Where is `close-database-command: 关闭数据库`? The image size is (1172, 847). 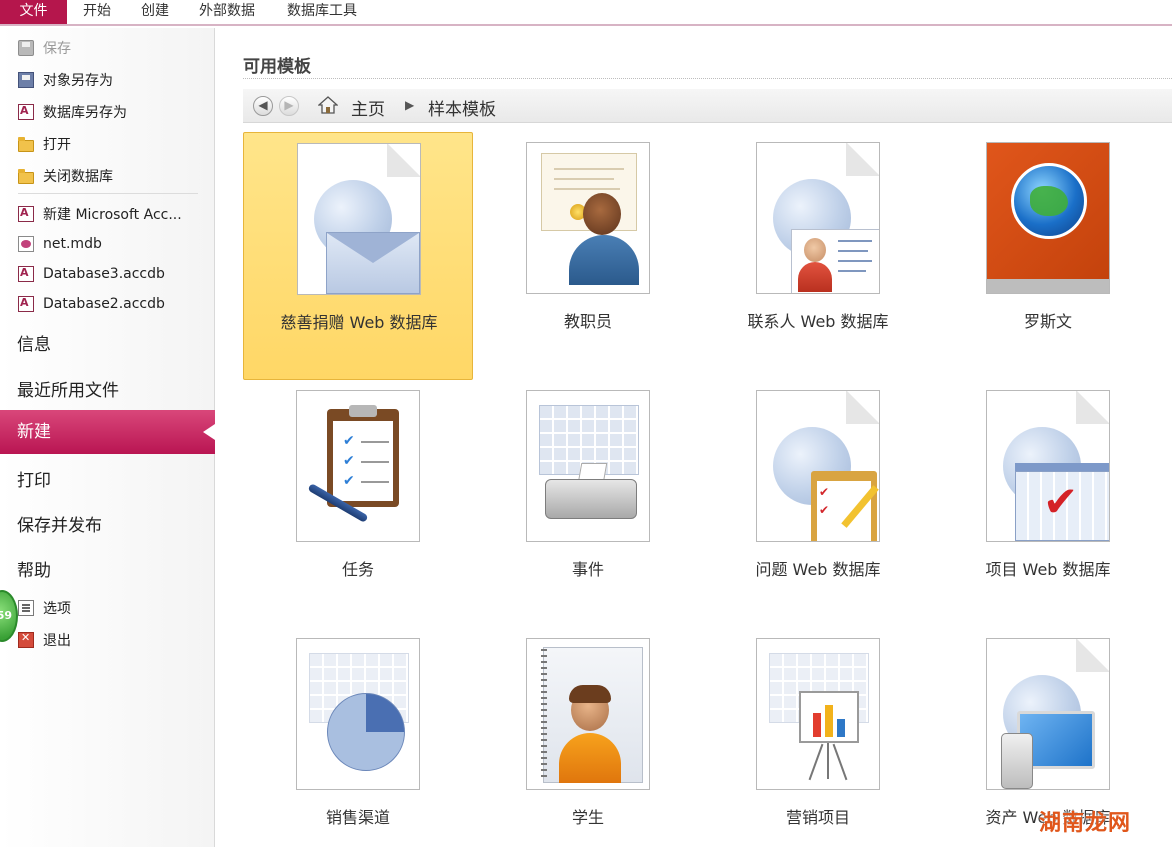 close-database-command: 关闭数据库 is located at coordinates (65, 176).